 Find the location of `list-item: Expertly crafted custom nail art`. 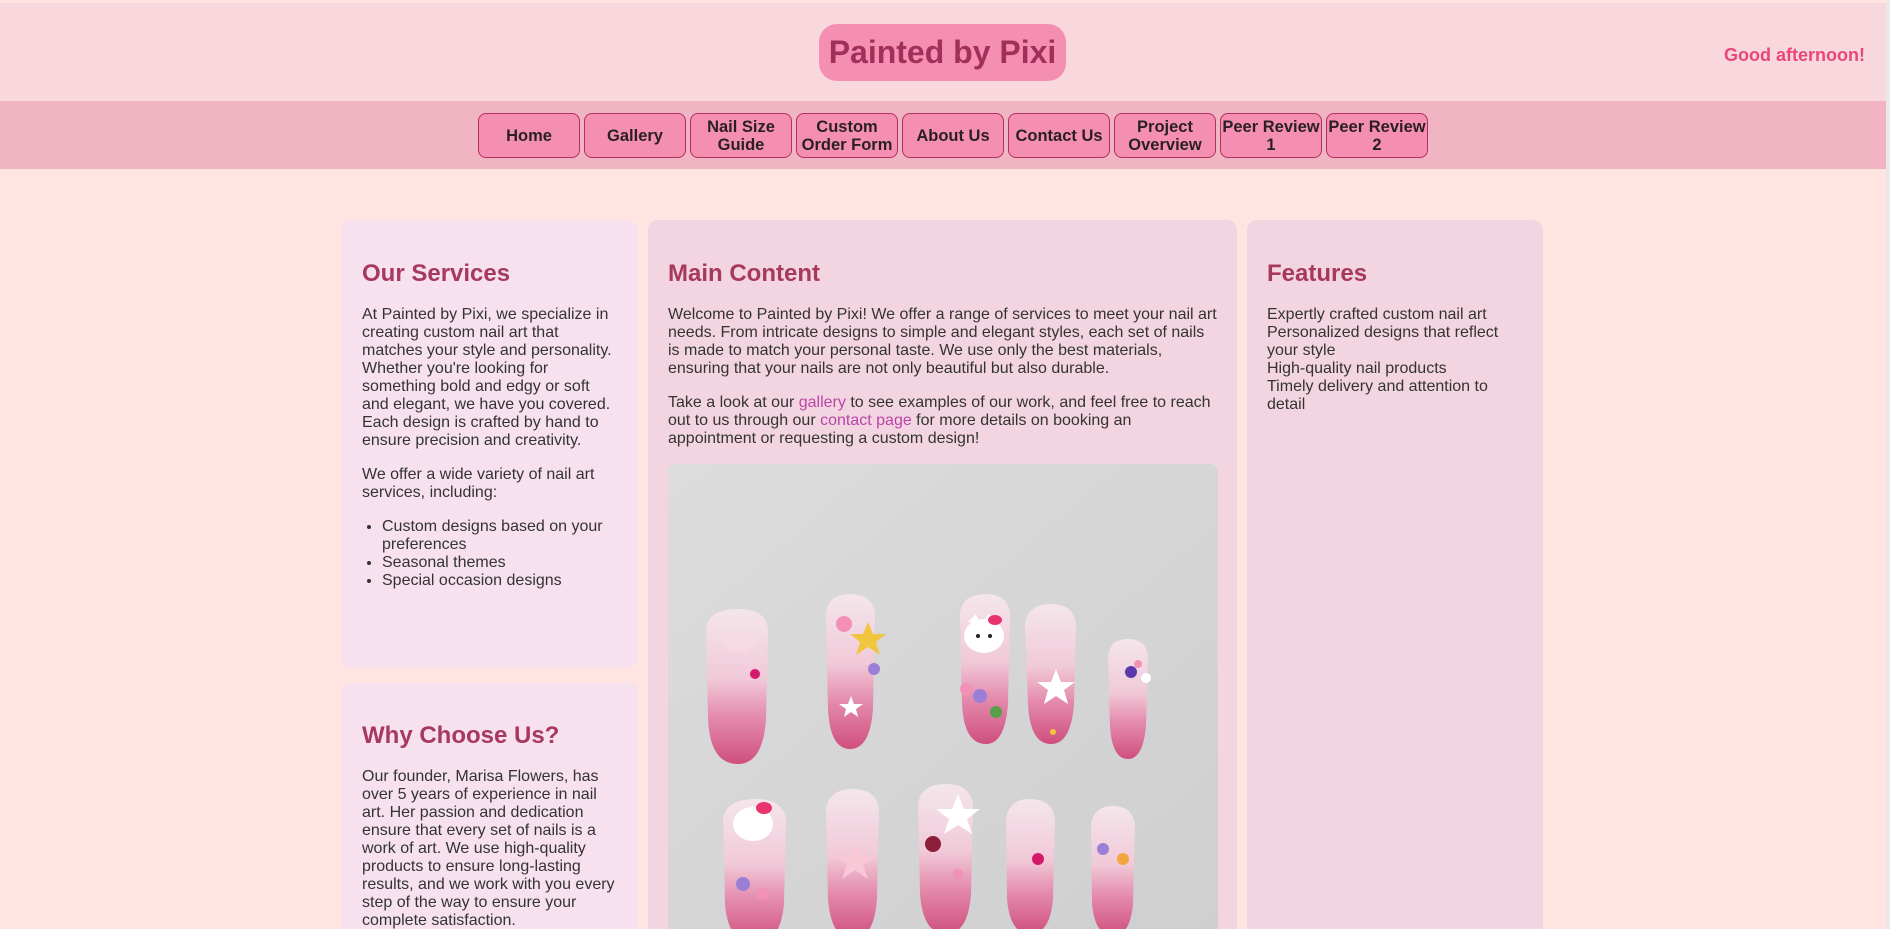

list-item: Expertly crafted custom nail art is located at coordinates (1377, 314).